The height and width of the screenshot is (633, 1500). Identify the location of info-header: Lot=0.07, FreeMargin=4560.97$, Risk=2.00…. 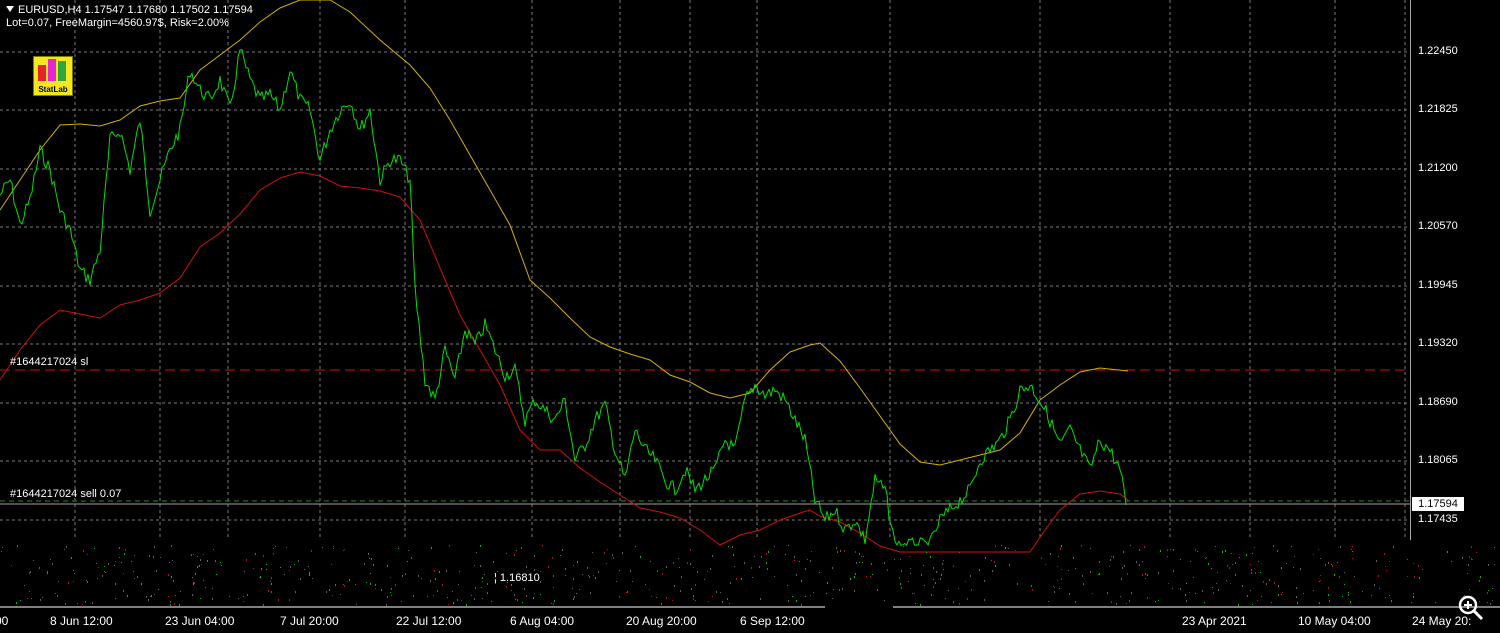
(117, 23).